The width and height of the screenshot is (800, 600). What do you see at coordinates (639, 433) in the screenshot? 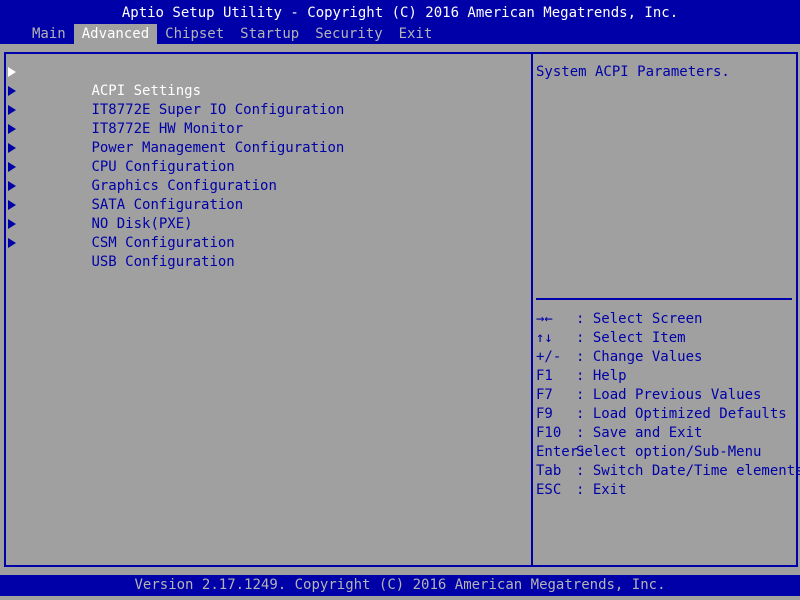
I see `key-description: : Save and Exit` at bounding box center [639, 433].